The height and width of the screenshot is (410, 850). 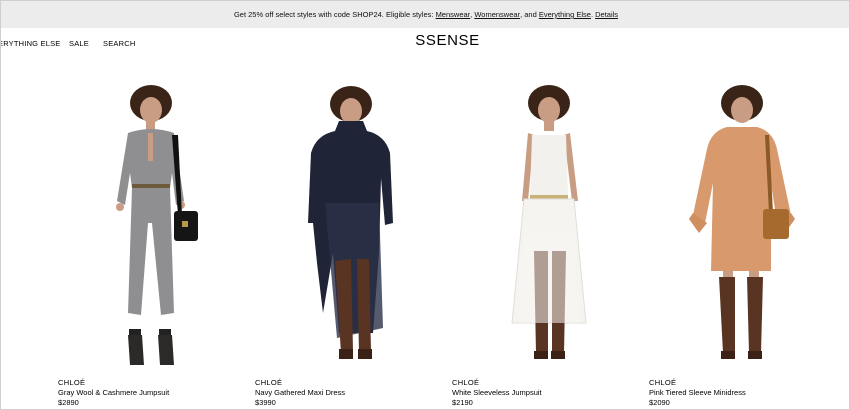 I want to click on product-price: $2190, so click(x=462, y=402).